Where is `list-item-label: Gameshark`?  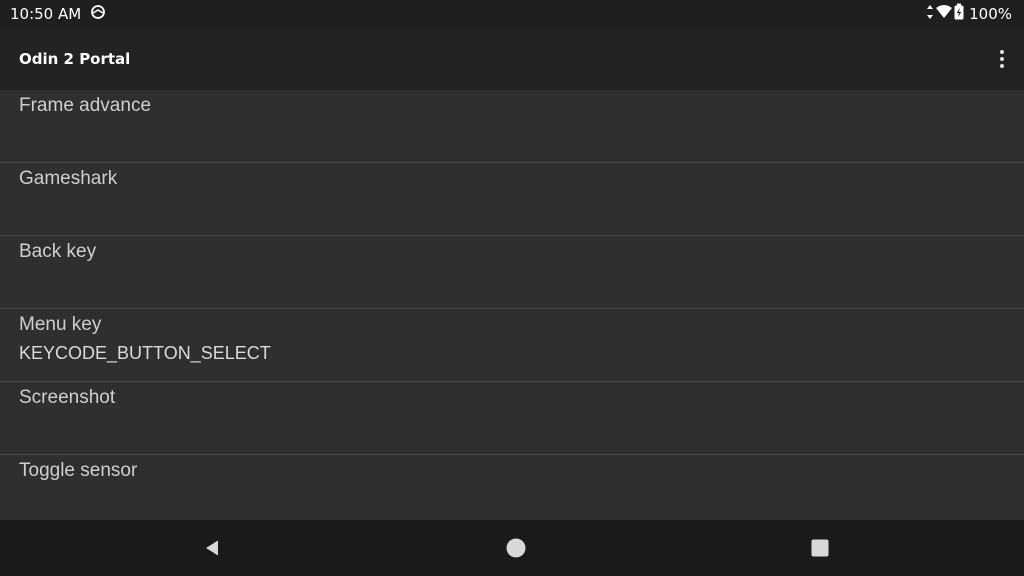 list-item-label: Gameshark is located at coordinates (68, 178).